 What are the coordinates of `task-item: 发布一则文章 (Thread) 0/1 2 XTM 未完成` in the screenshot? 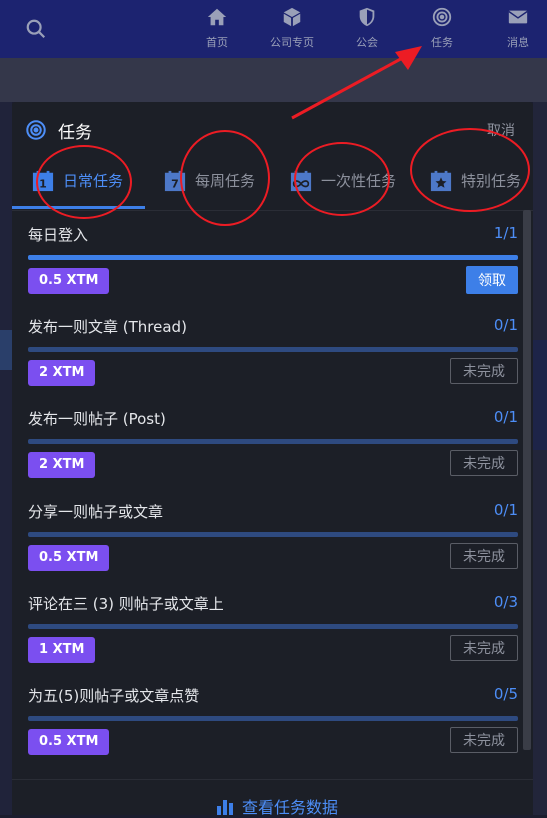 It's located at (273, 348).